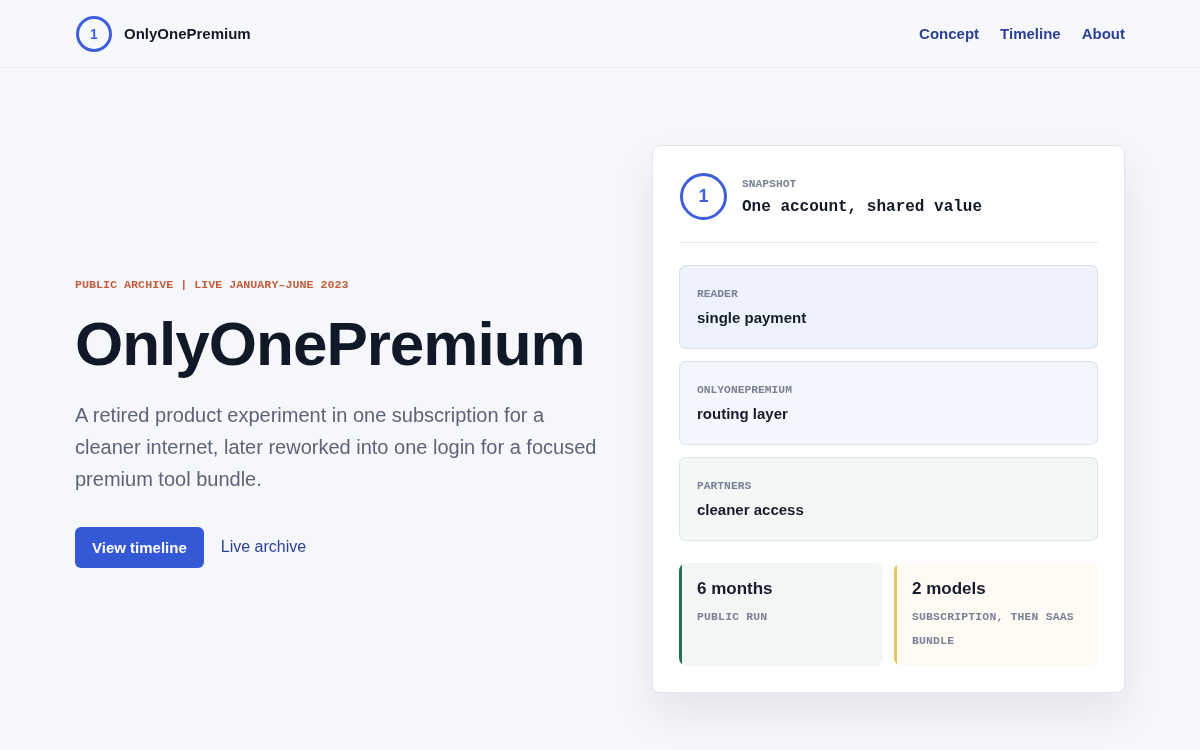  I want to click on hero-title: OnlyOnePremium, so click(330, 343).